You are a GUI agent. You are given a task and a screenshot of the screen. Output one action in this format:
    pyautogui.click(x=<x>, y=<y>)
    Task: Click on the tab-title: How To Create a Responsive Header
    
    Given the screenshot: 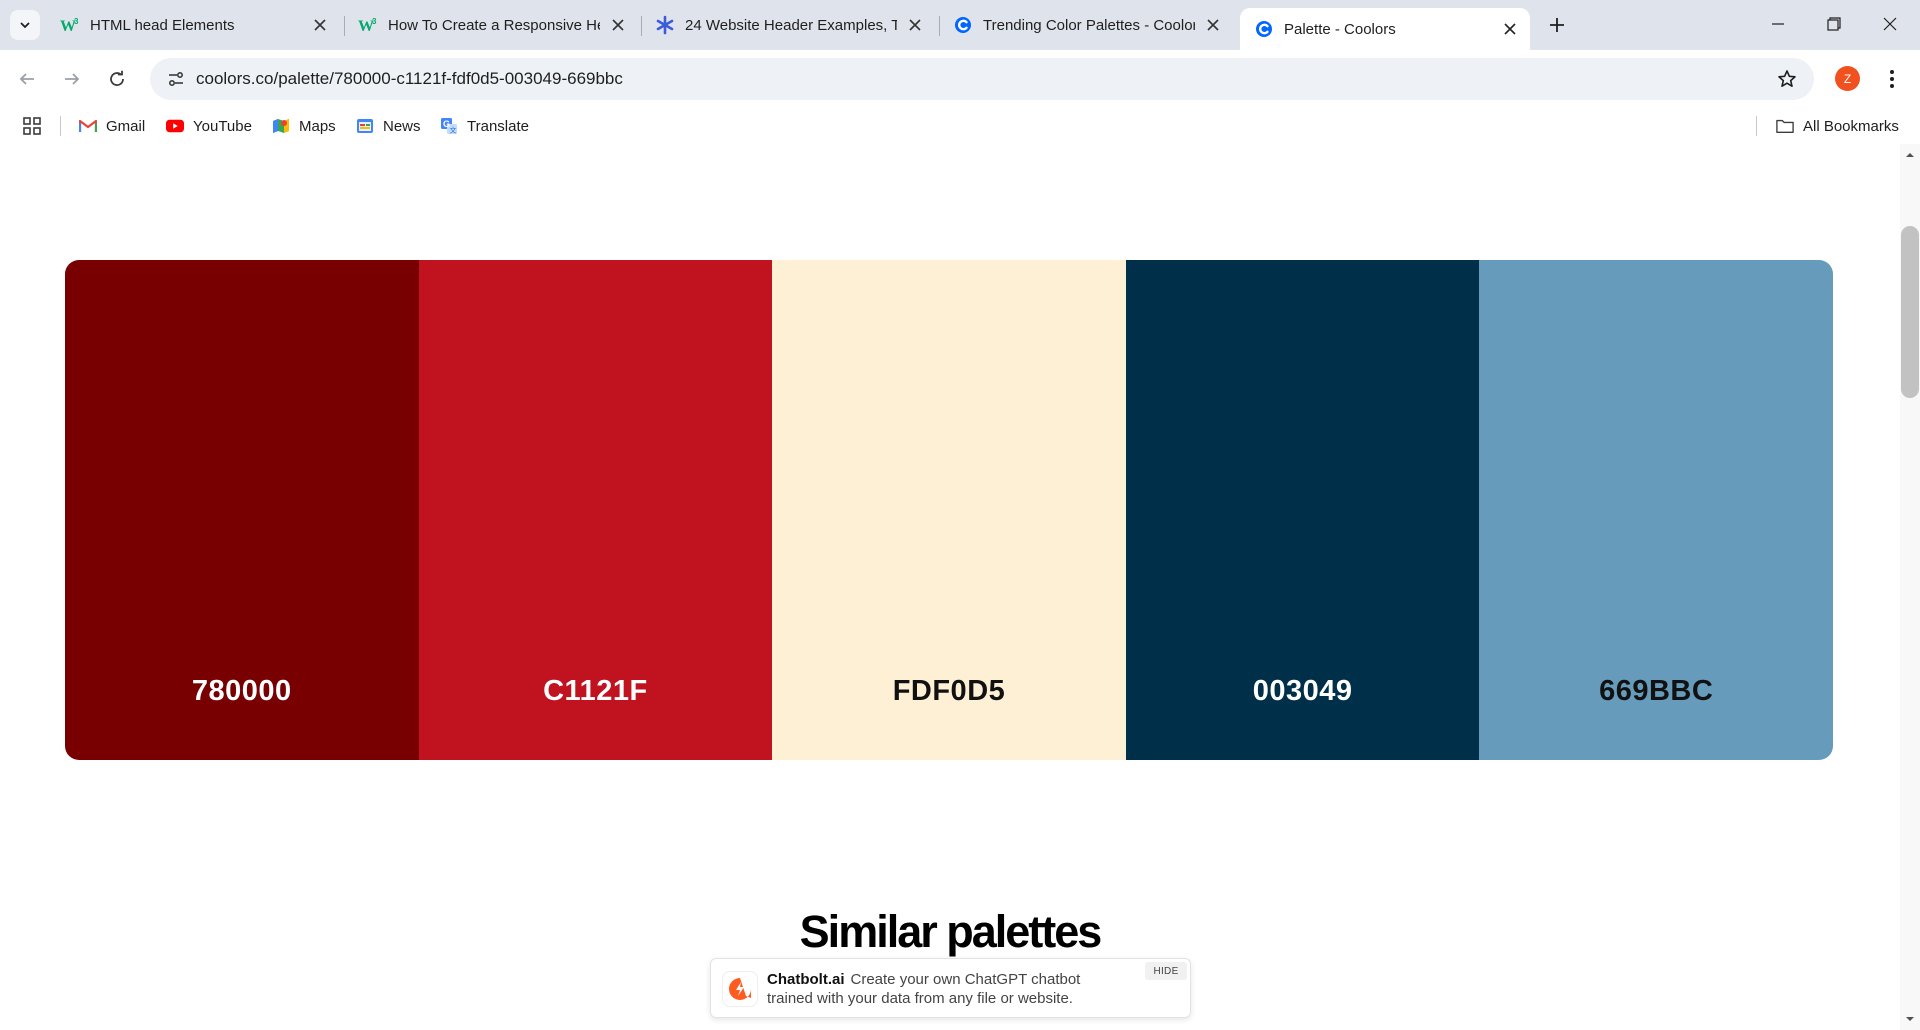 What is the action you would take?
    pyautogui.click(x=494, y=25)
    